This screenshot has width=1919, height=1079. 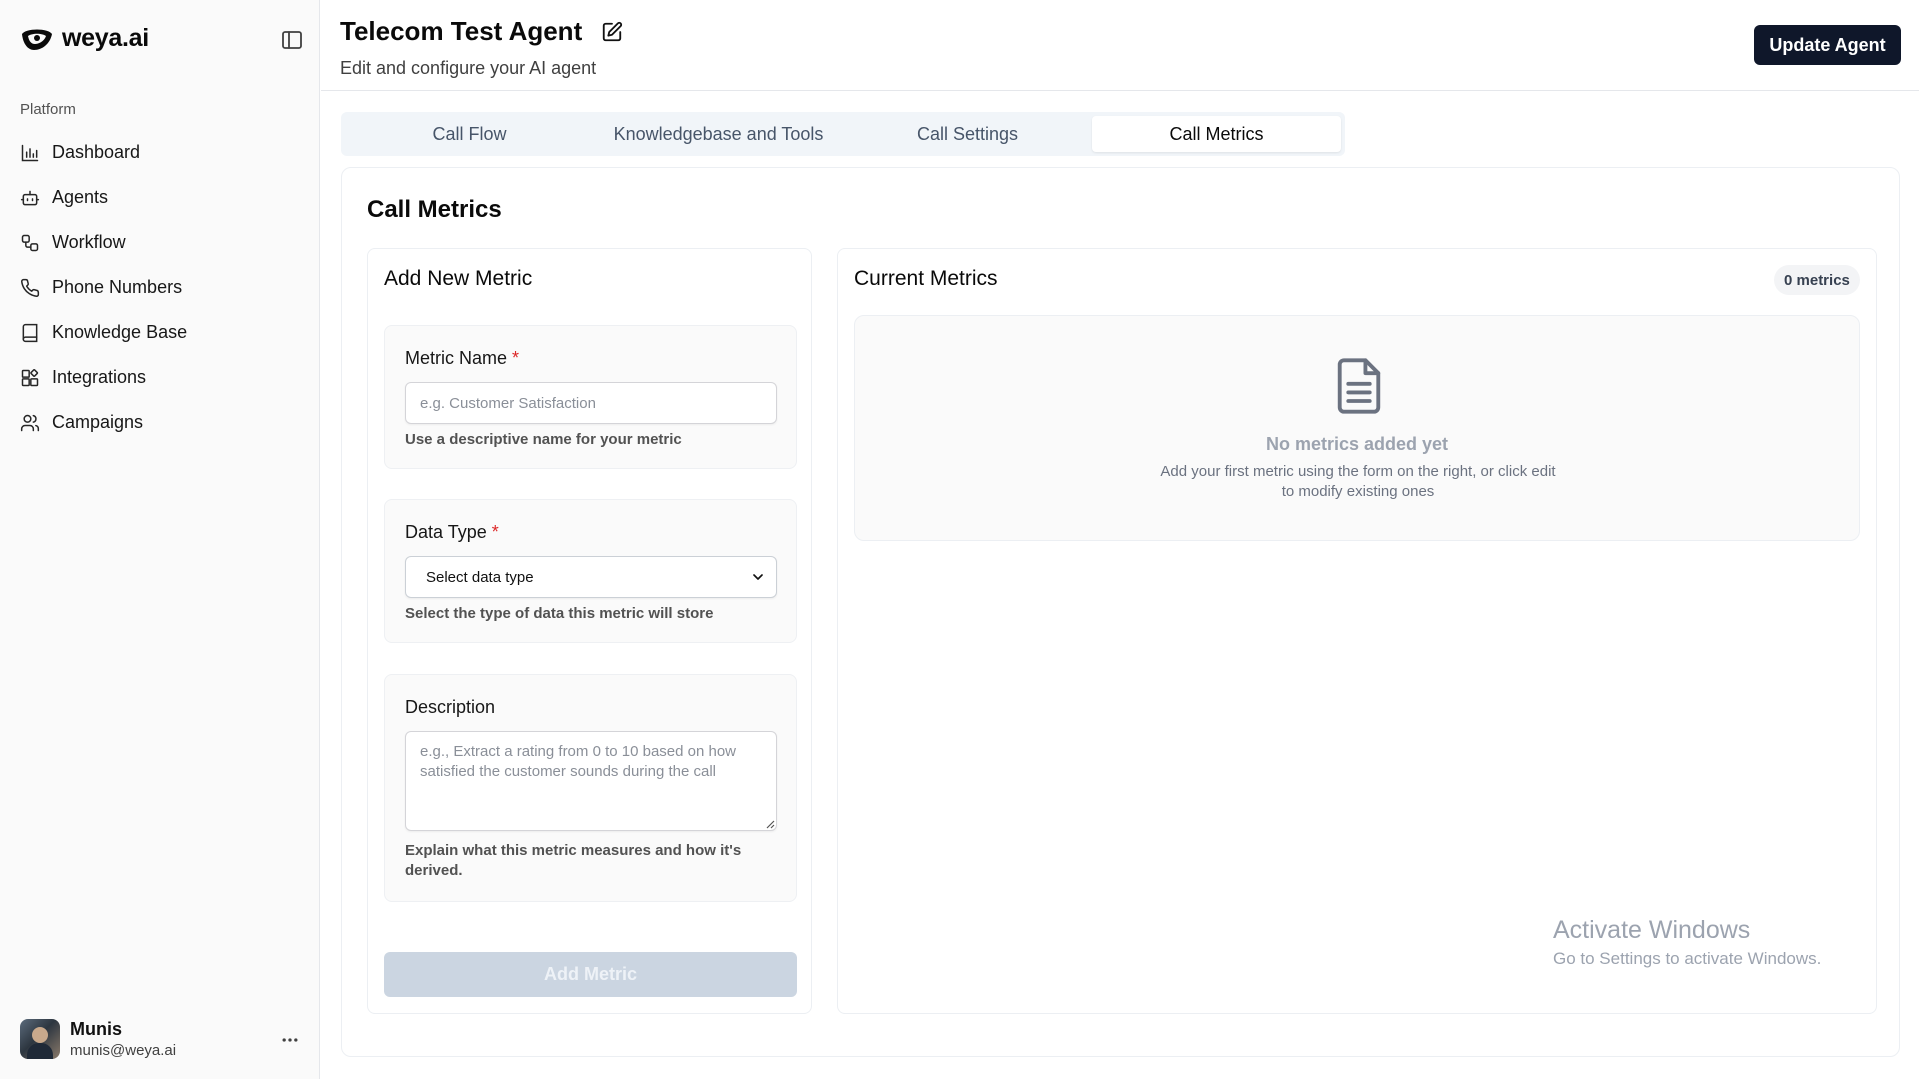 What do you see at coordinates (89, 242) in the screenshot?
I see `sidebar-item-label: Workflow` at bounding box center [89, 242].